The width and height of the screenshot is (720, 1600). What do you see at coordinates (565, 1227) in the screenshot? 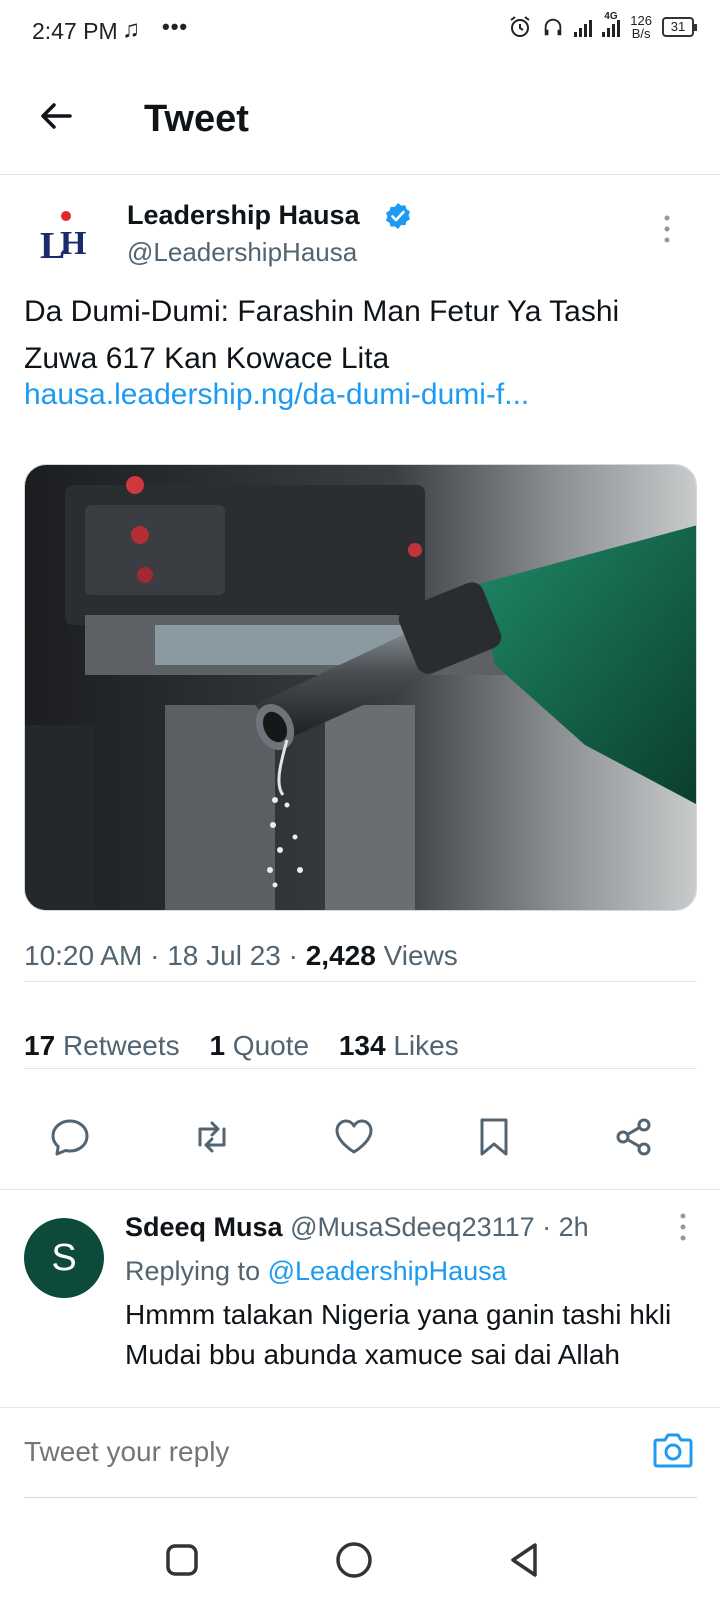
I see `reply-age: · 2h` at bounding box center [565, 1227].